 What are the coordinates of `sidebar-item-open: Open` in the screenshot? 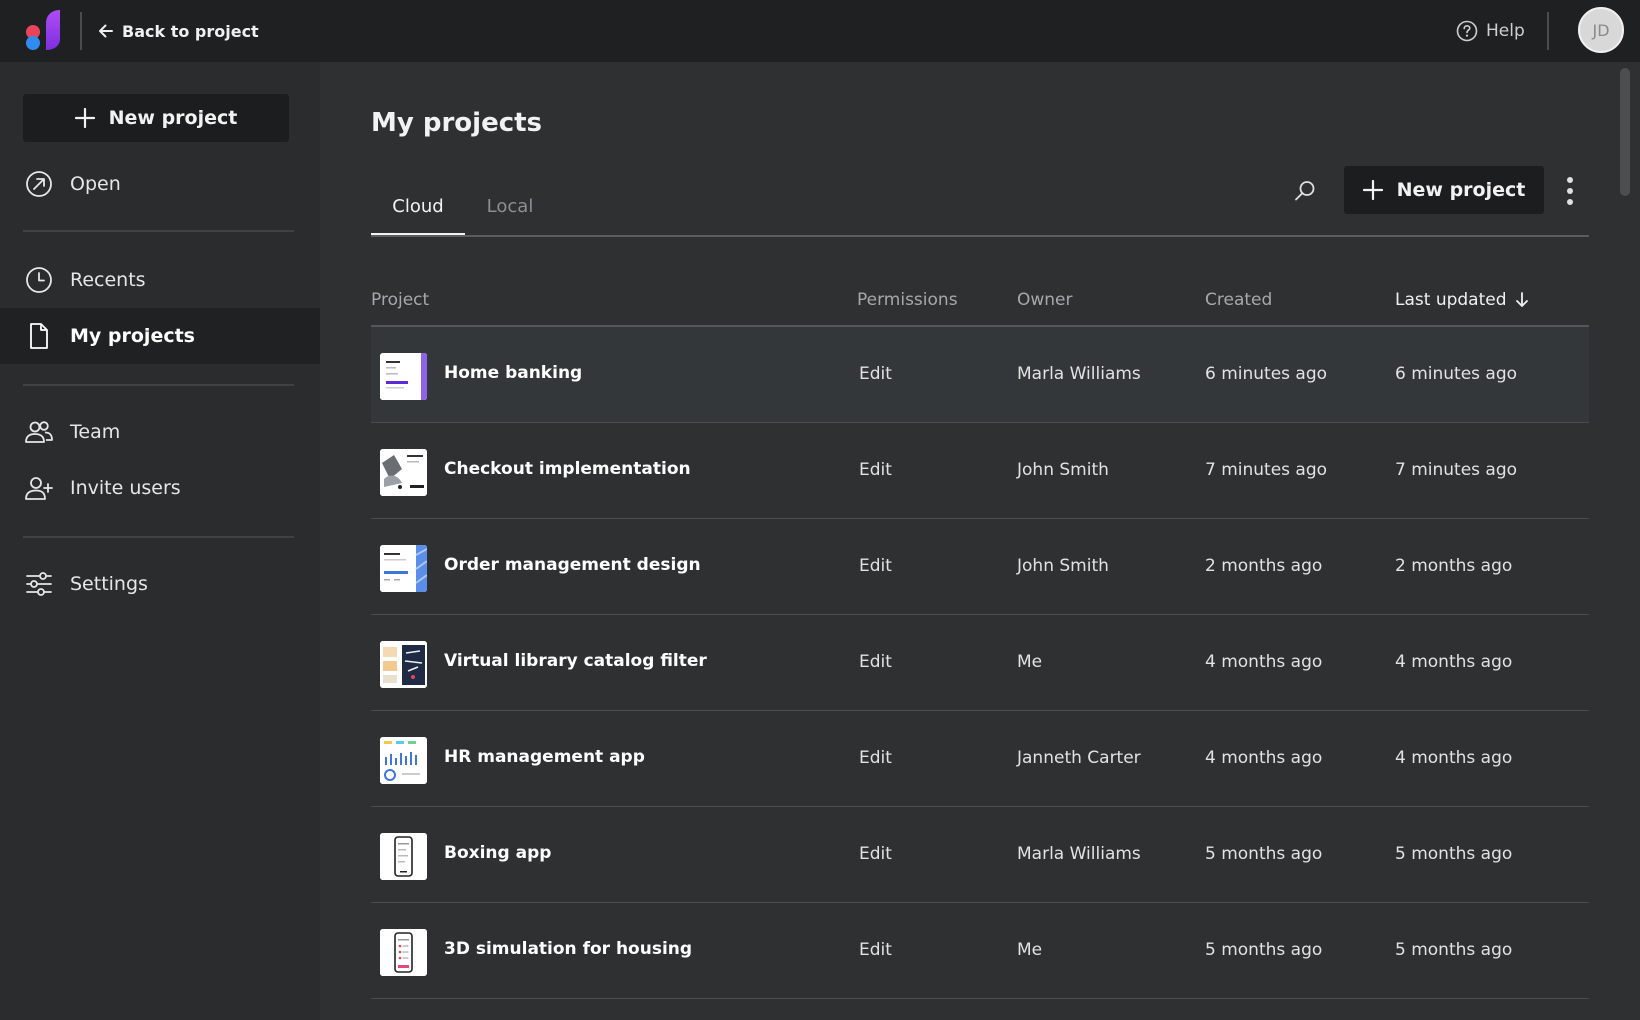 It's located at (160, 184).